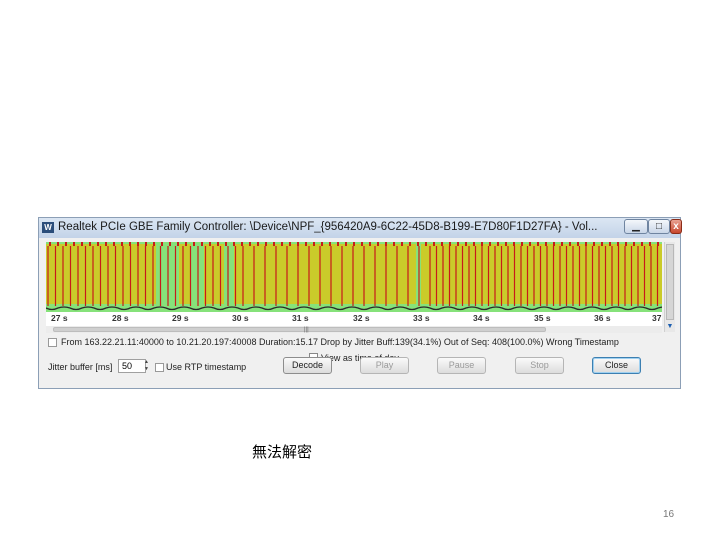  Describe the element at coordinates (542, 318) in the screenshot. I see `time-tick: 35 s` at that location.